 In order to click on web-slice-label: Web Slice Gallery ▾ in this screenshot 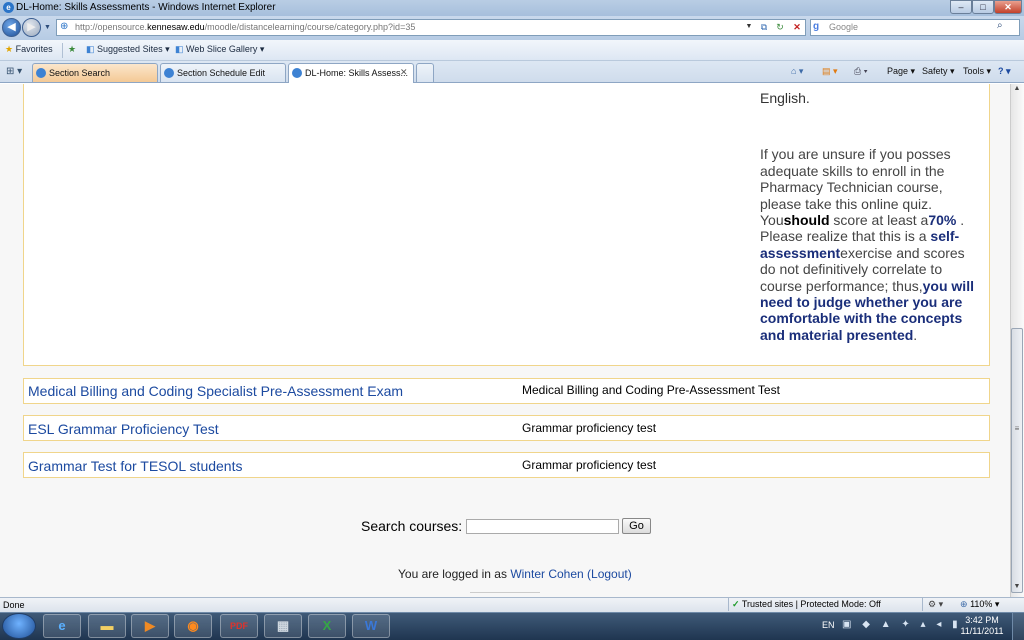, I will do `click(225, 49)`.